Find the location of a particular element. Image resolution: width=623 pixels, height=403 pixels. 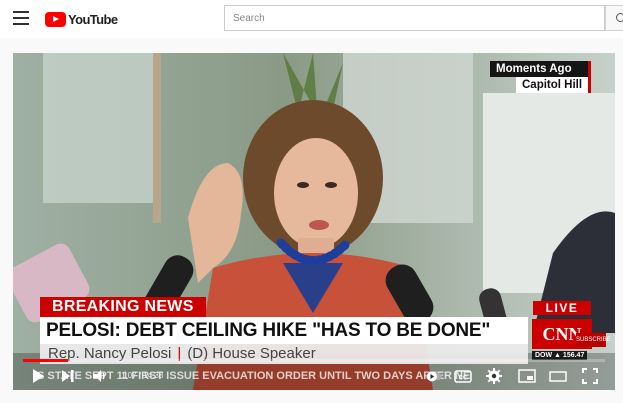

youtube-logo-icon is located at coordinates (55, 19).